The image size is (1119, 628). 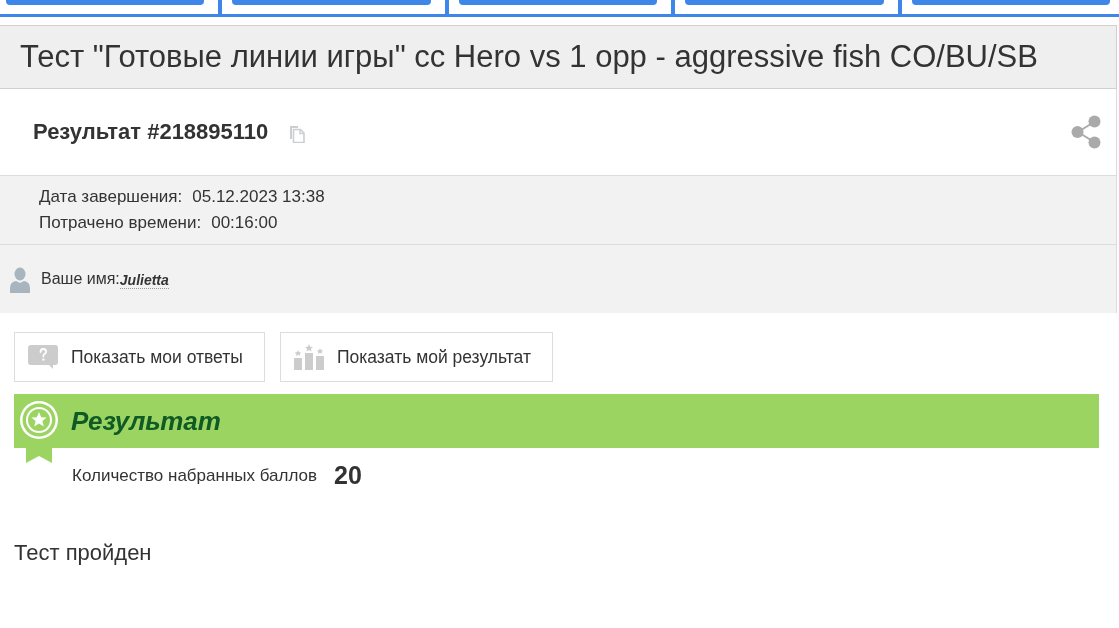 I want to click on question-bubble-icon, so click(x=43, y=357).